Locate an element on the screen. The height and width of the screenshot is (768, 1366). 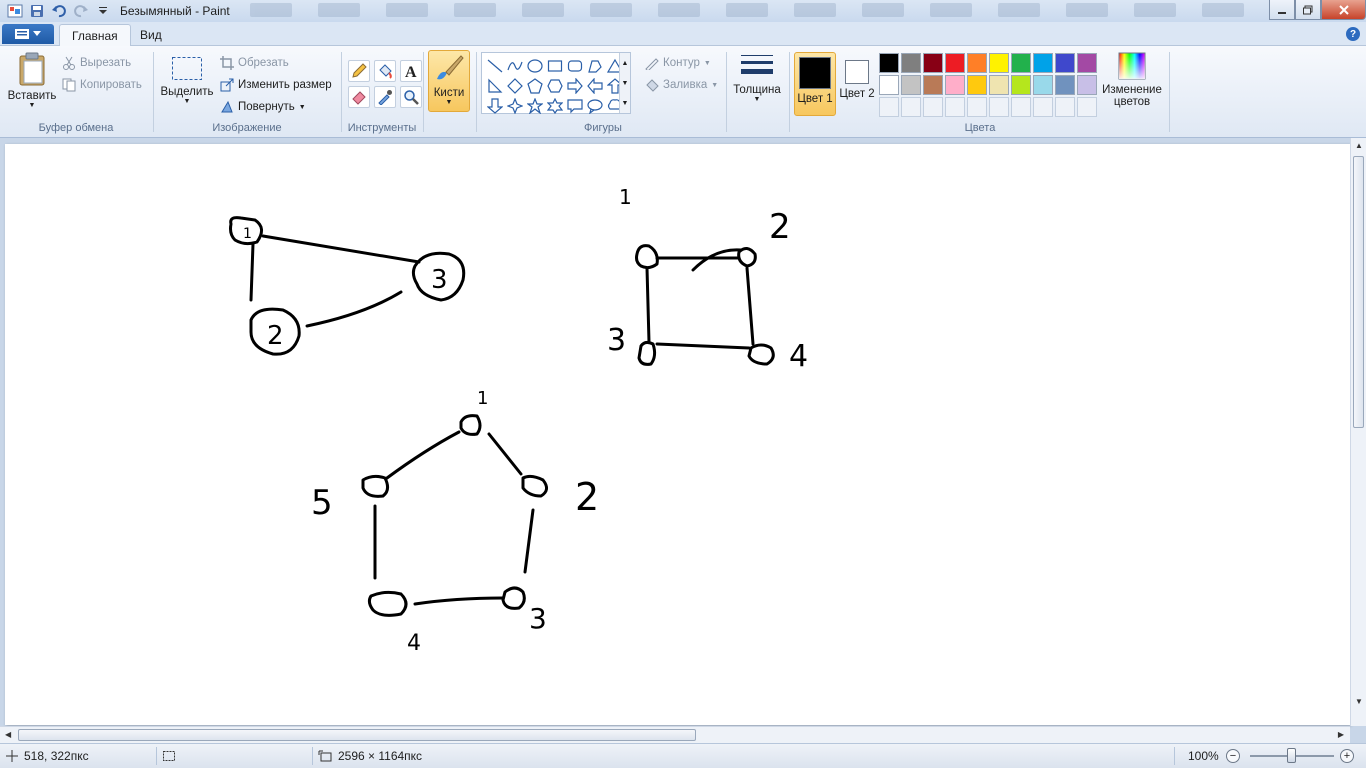
undo-icon is located at coordinates (59, 11).